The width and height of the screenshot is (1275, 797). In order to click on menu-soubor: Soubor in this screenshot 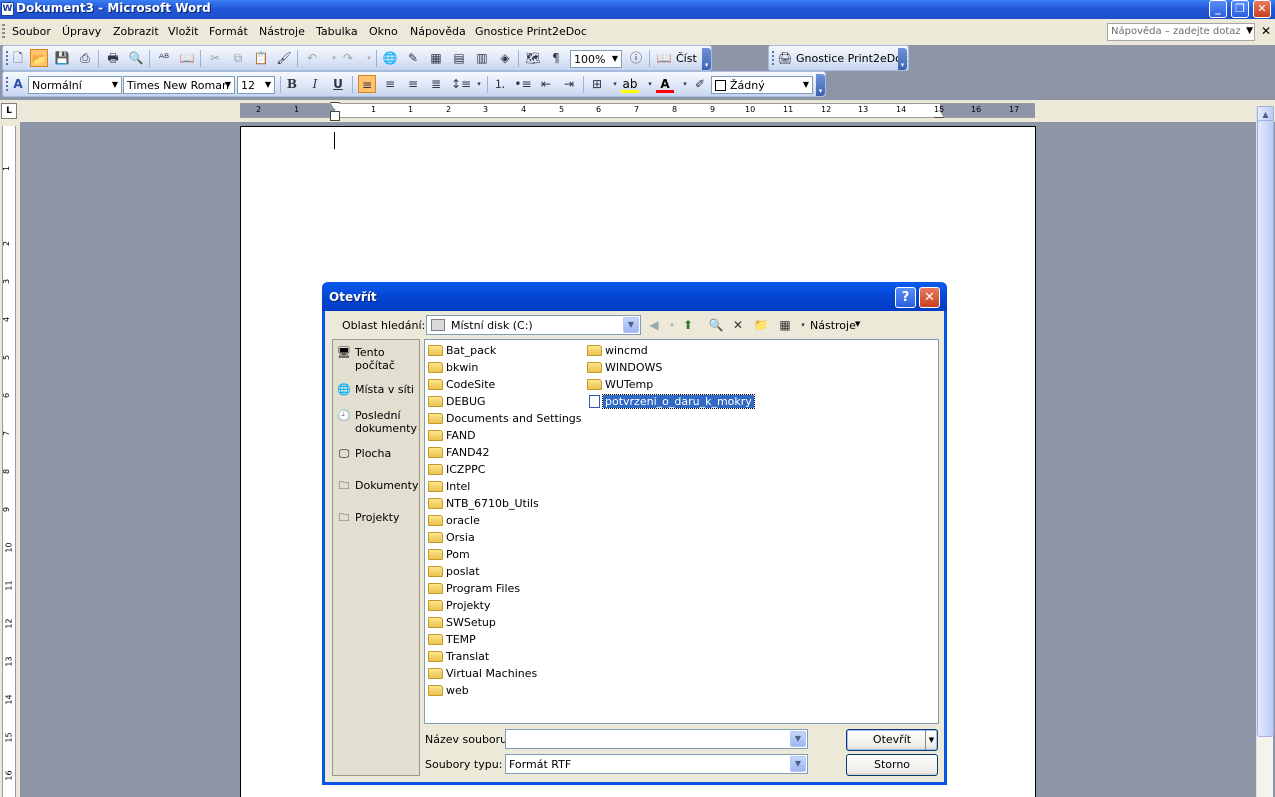, I will do `click(31, 31)`.